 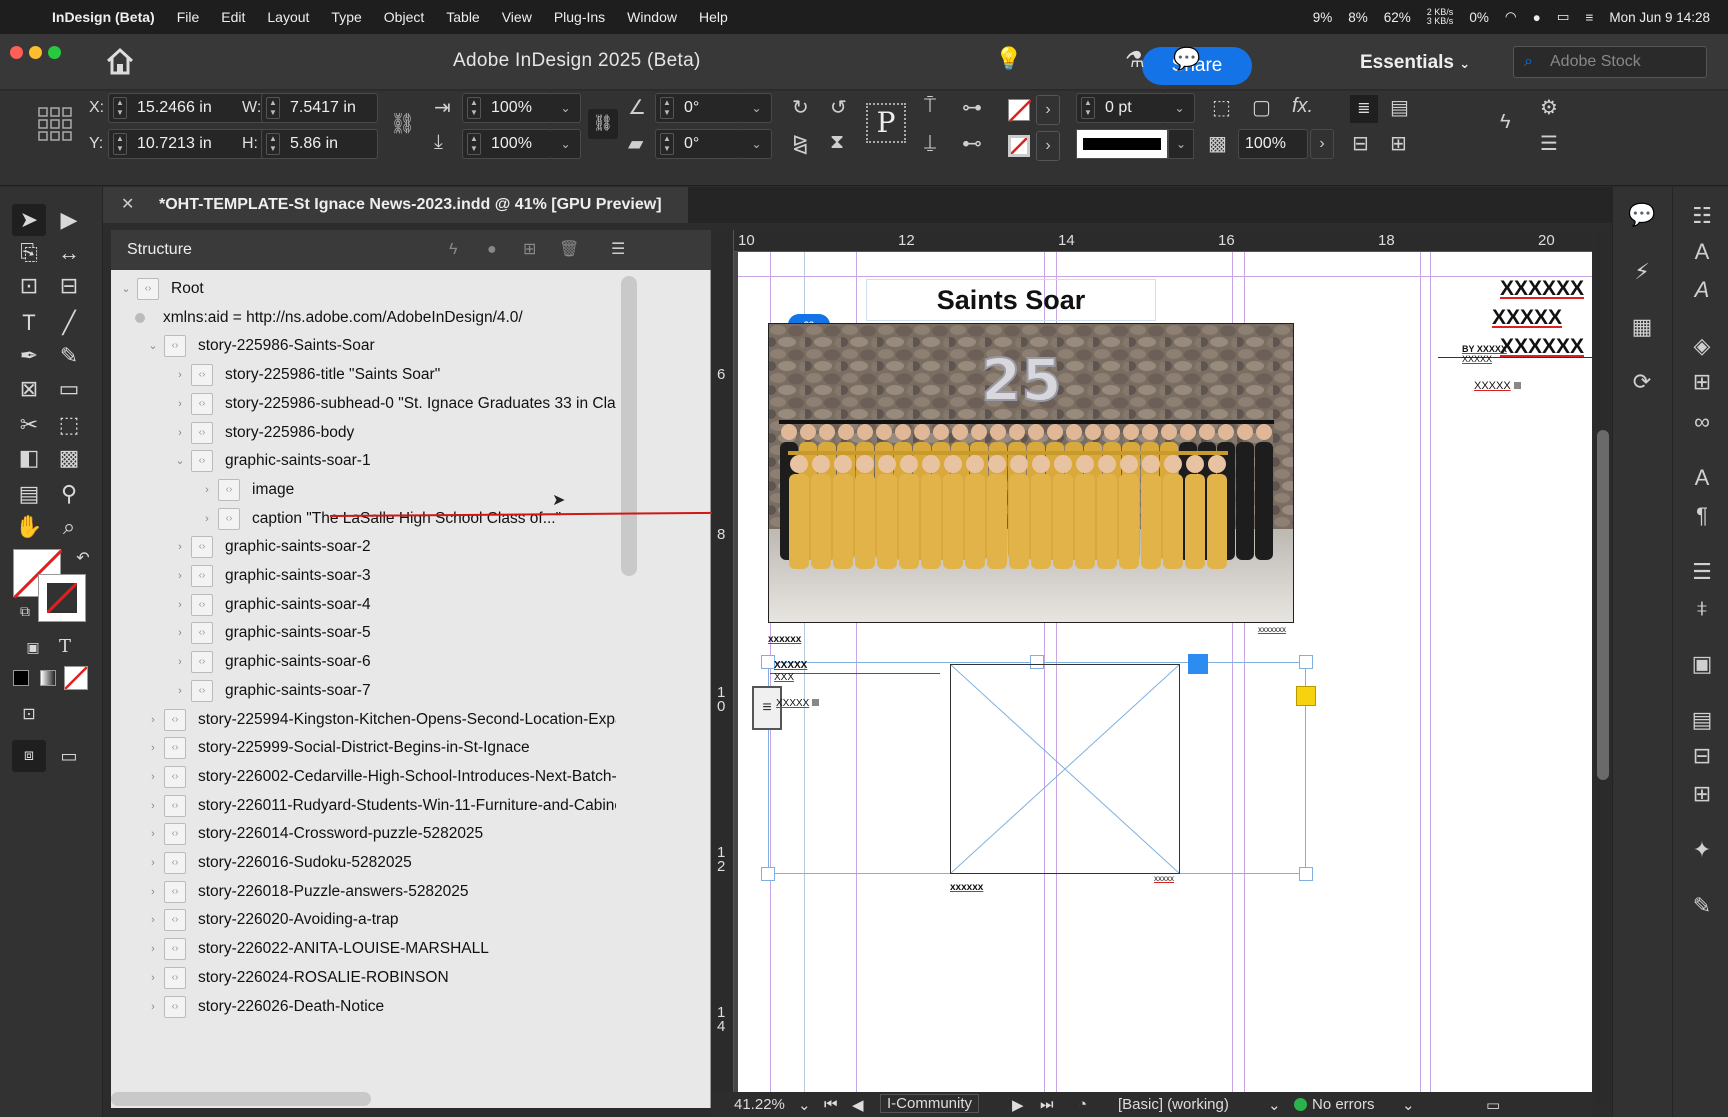 What do you see at coordinates (35, 52) in the screenshot?
I see `minimize-window-button` at bounding box center [35, 52].